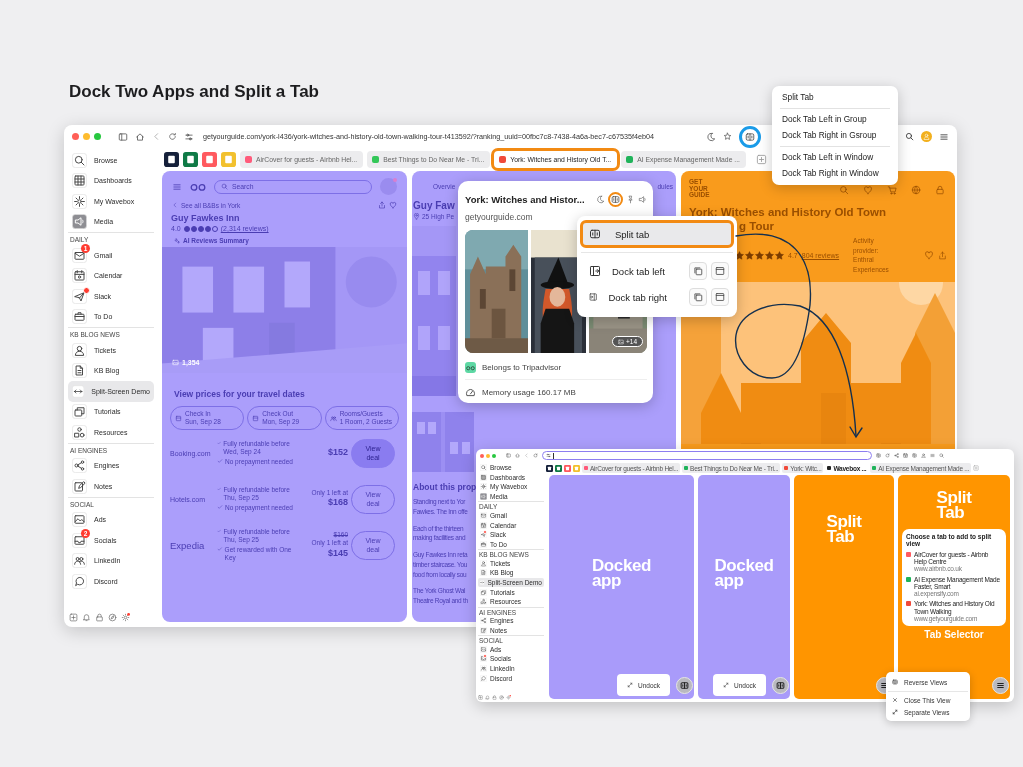 This screenshot has height=767, width=1023. Describe the element at coordinates (892, 190) in the screenshot. I see `cart-icon` at that location.